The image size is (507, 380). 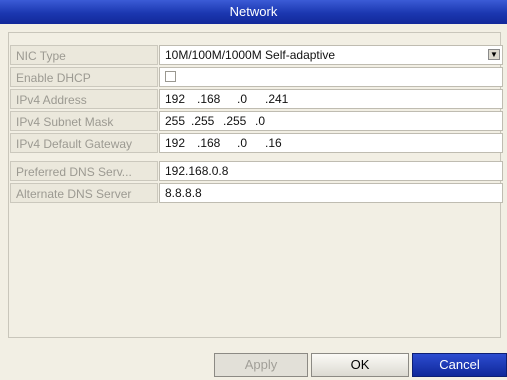 What do you see at coordinates (331, 121) in the screenshot?
I see `ipv4-subnet-mask-field: 255.255.255.0` at bounding box center [331, 121].